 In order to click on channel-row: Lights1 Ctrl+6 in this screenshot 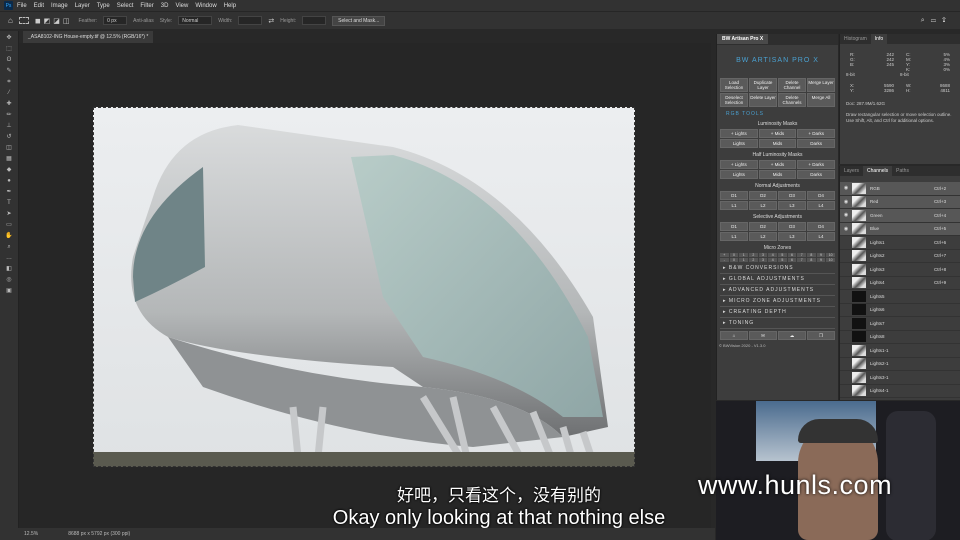, I will do `click(900, 243)`.